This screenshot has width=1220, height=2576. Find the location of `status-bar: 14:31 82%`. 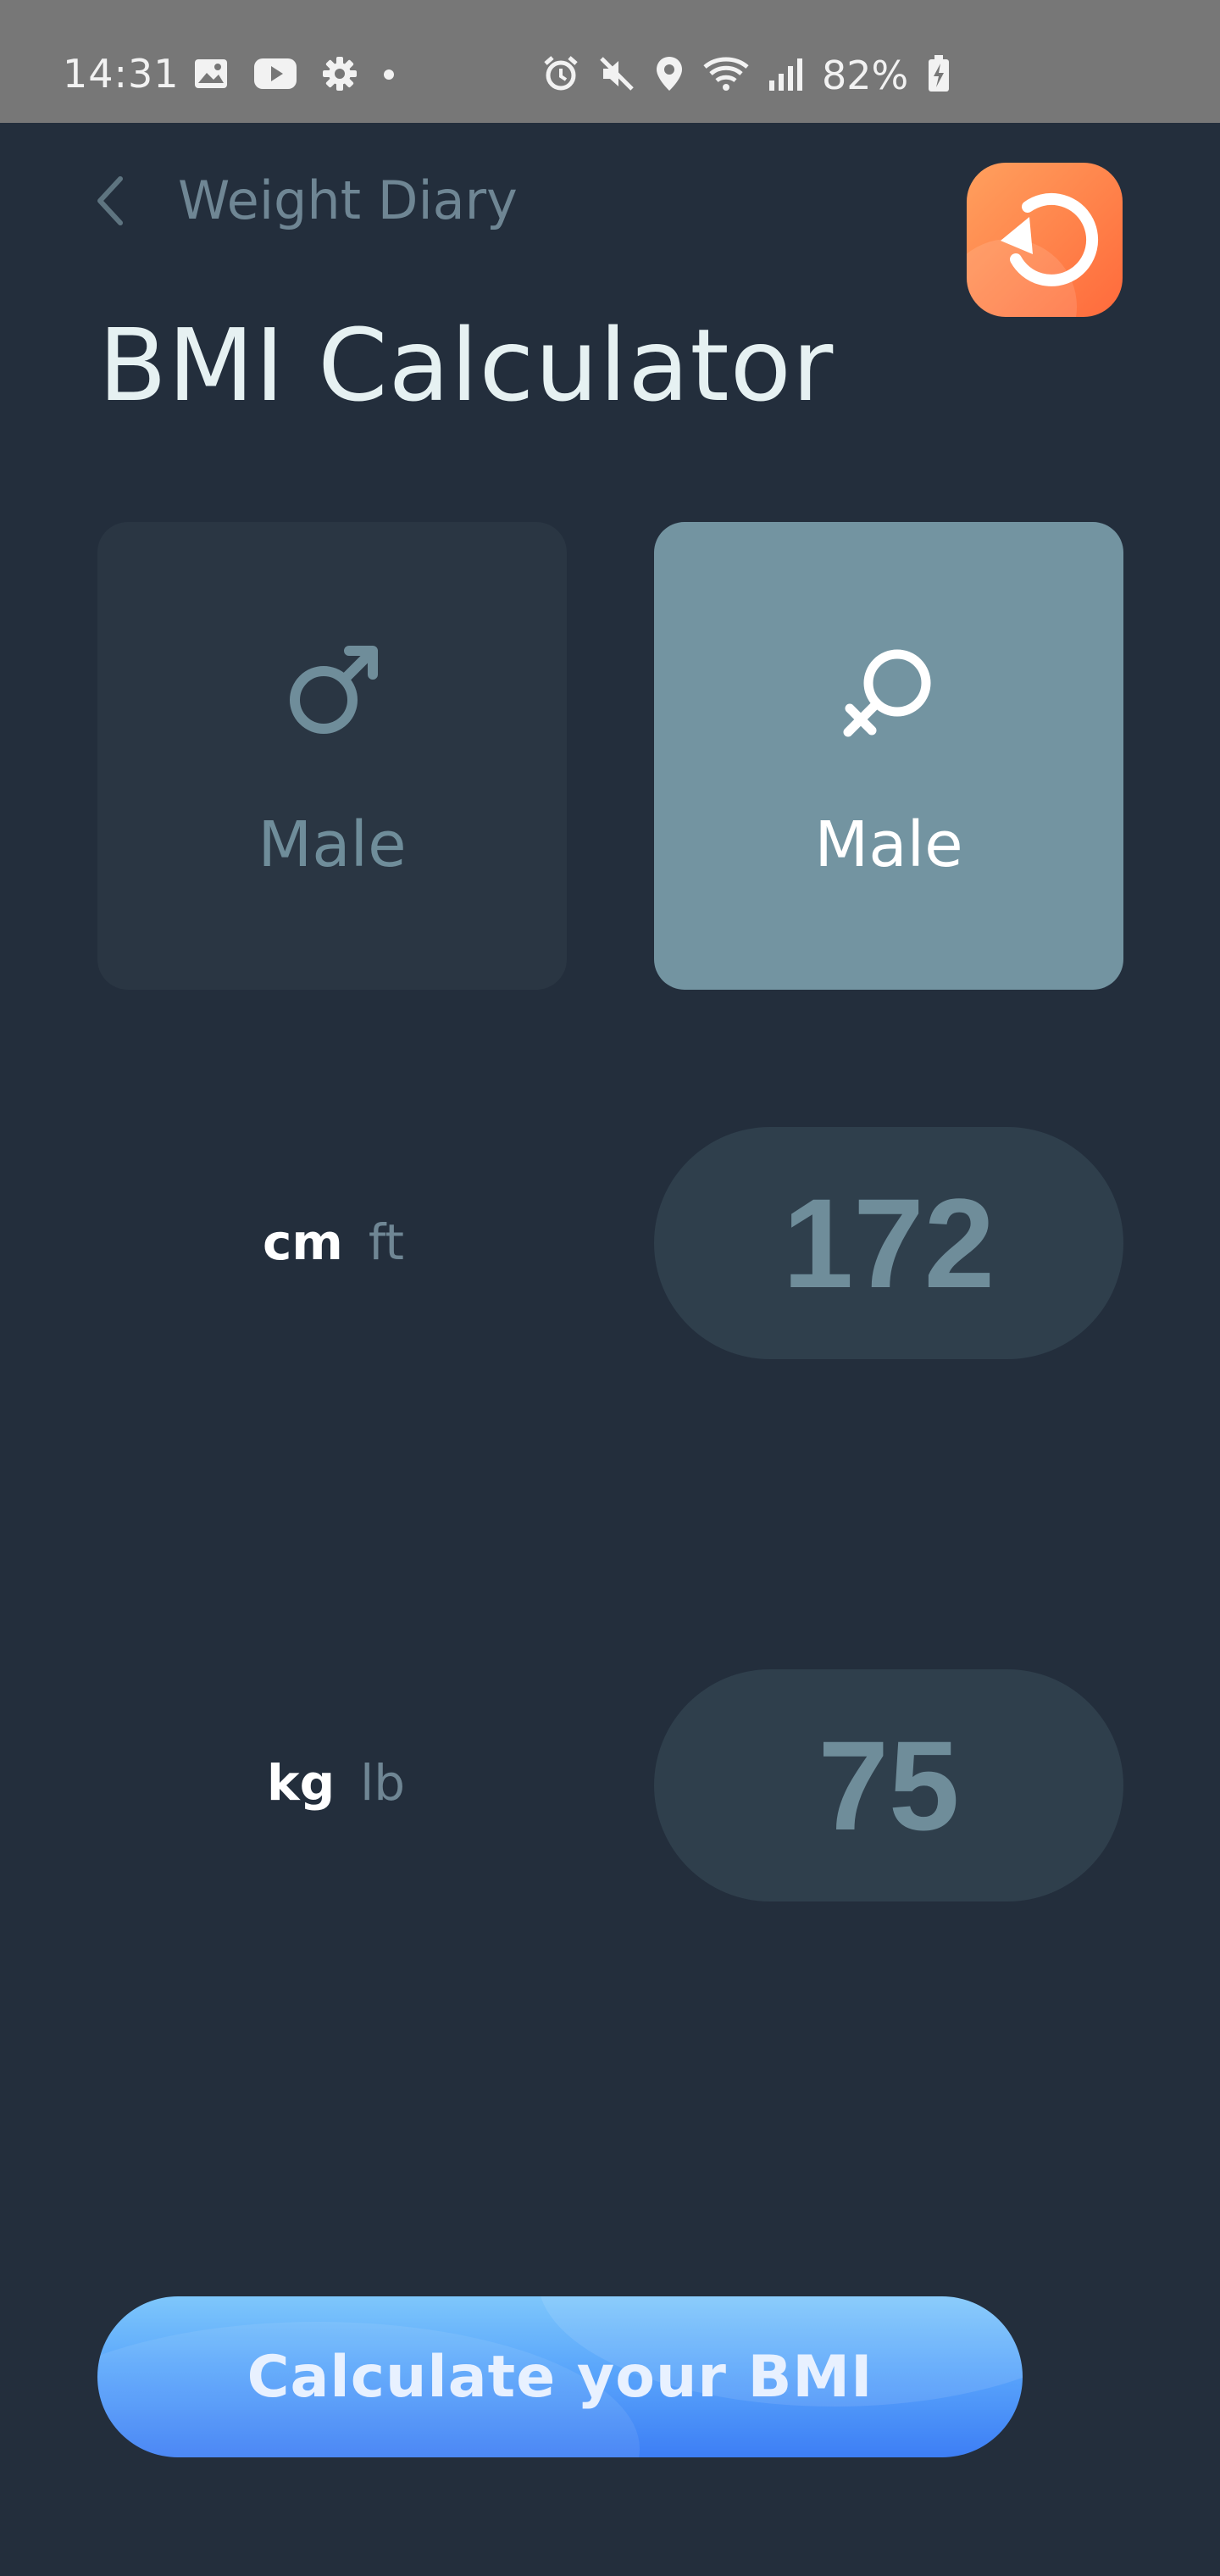

status-bar: 14:31 82% is located at coordinates (610, 61).